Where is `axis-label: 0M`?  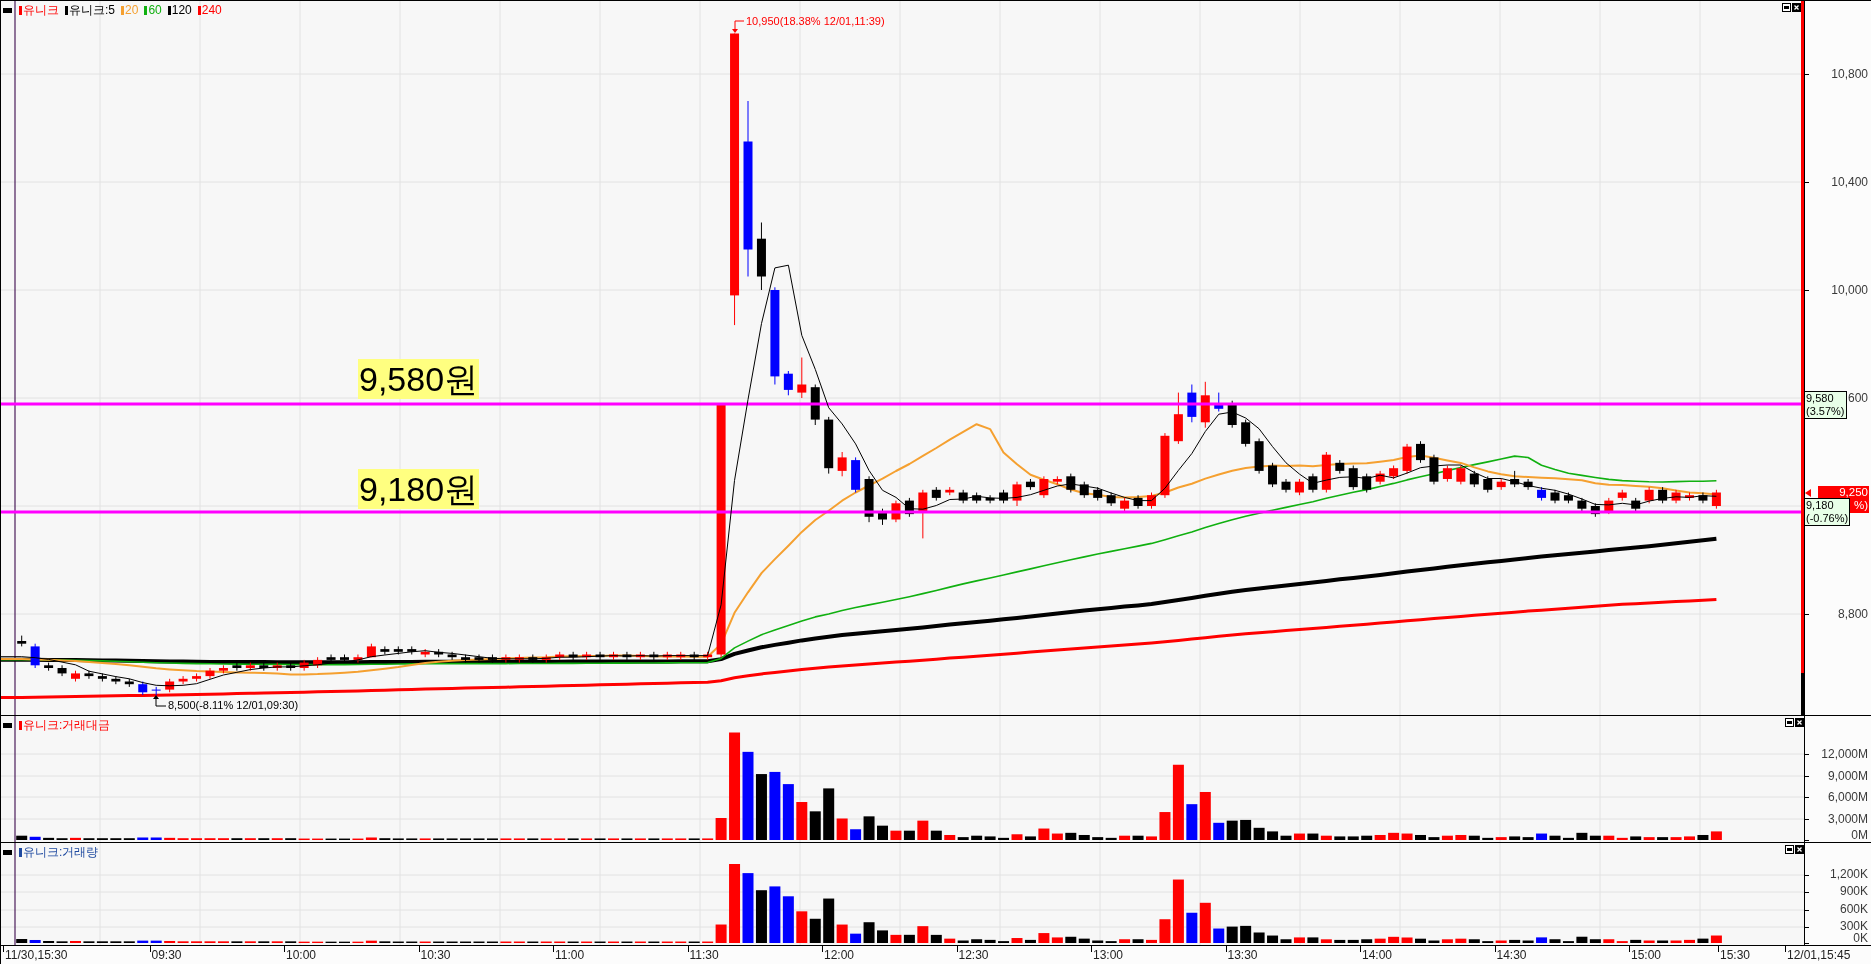
axis-label: 0M is located at coordinates (1859, 835).